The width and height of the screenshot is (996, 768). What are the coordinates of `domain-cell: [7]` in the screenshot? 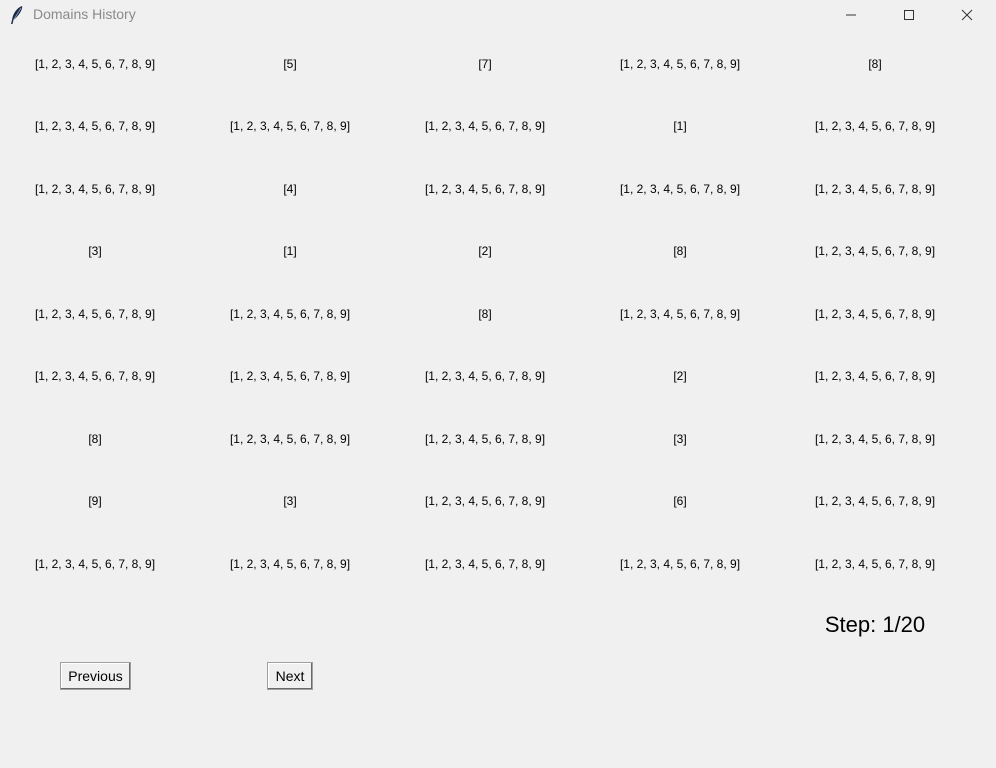 It's located at (485, 64).